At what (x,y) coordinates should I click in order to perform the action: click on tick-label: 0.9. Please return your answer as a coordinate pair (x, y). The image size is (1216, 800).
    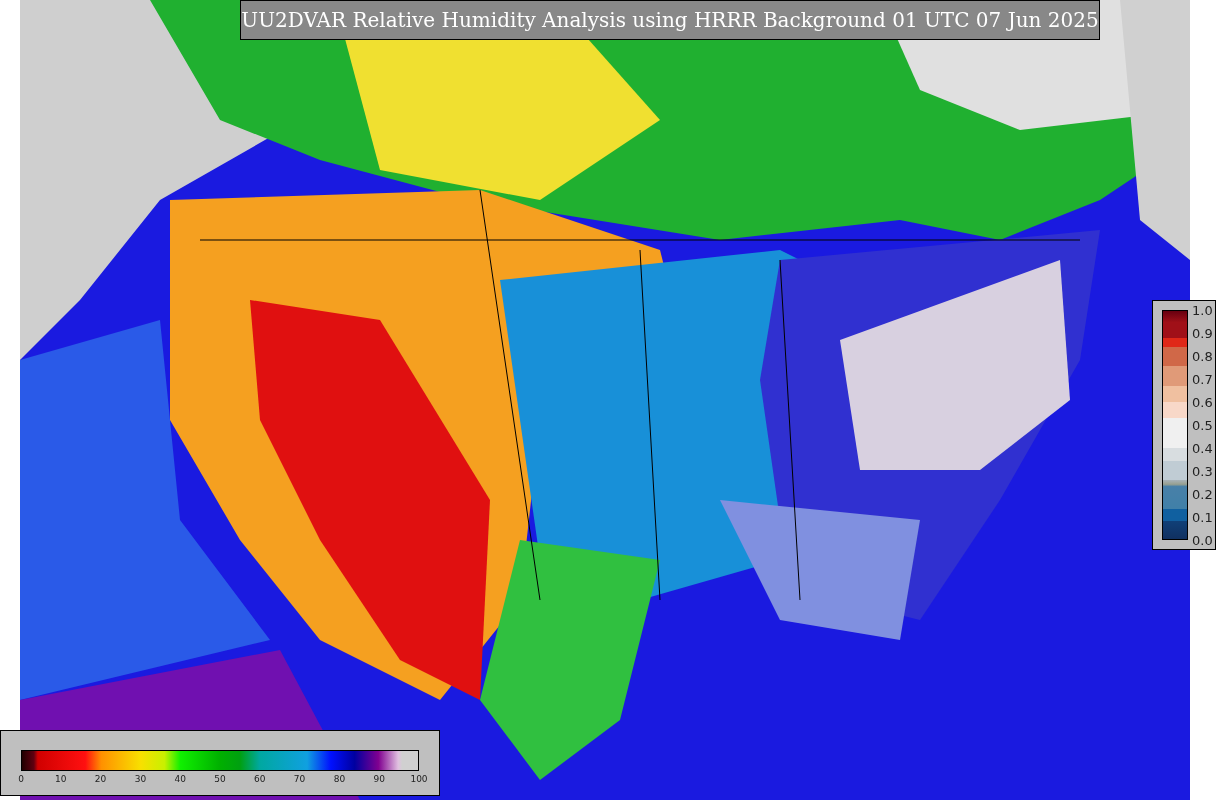
    Looking at the image, I should click on (1202, 333).